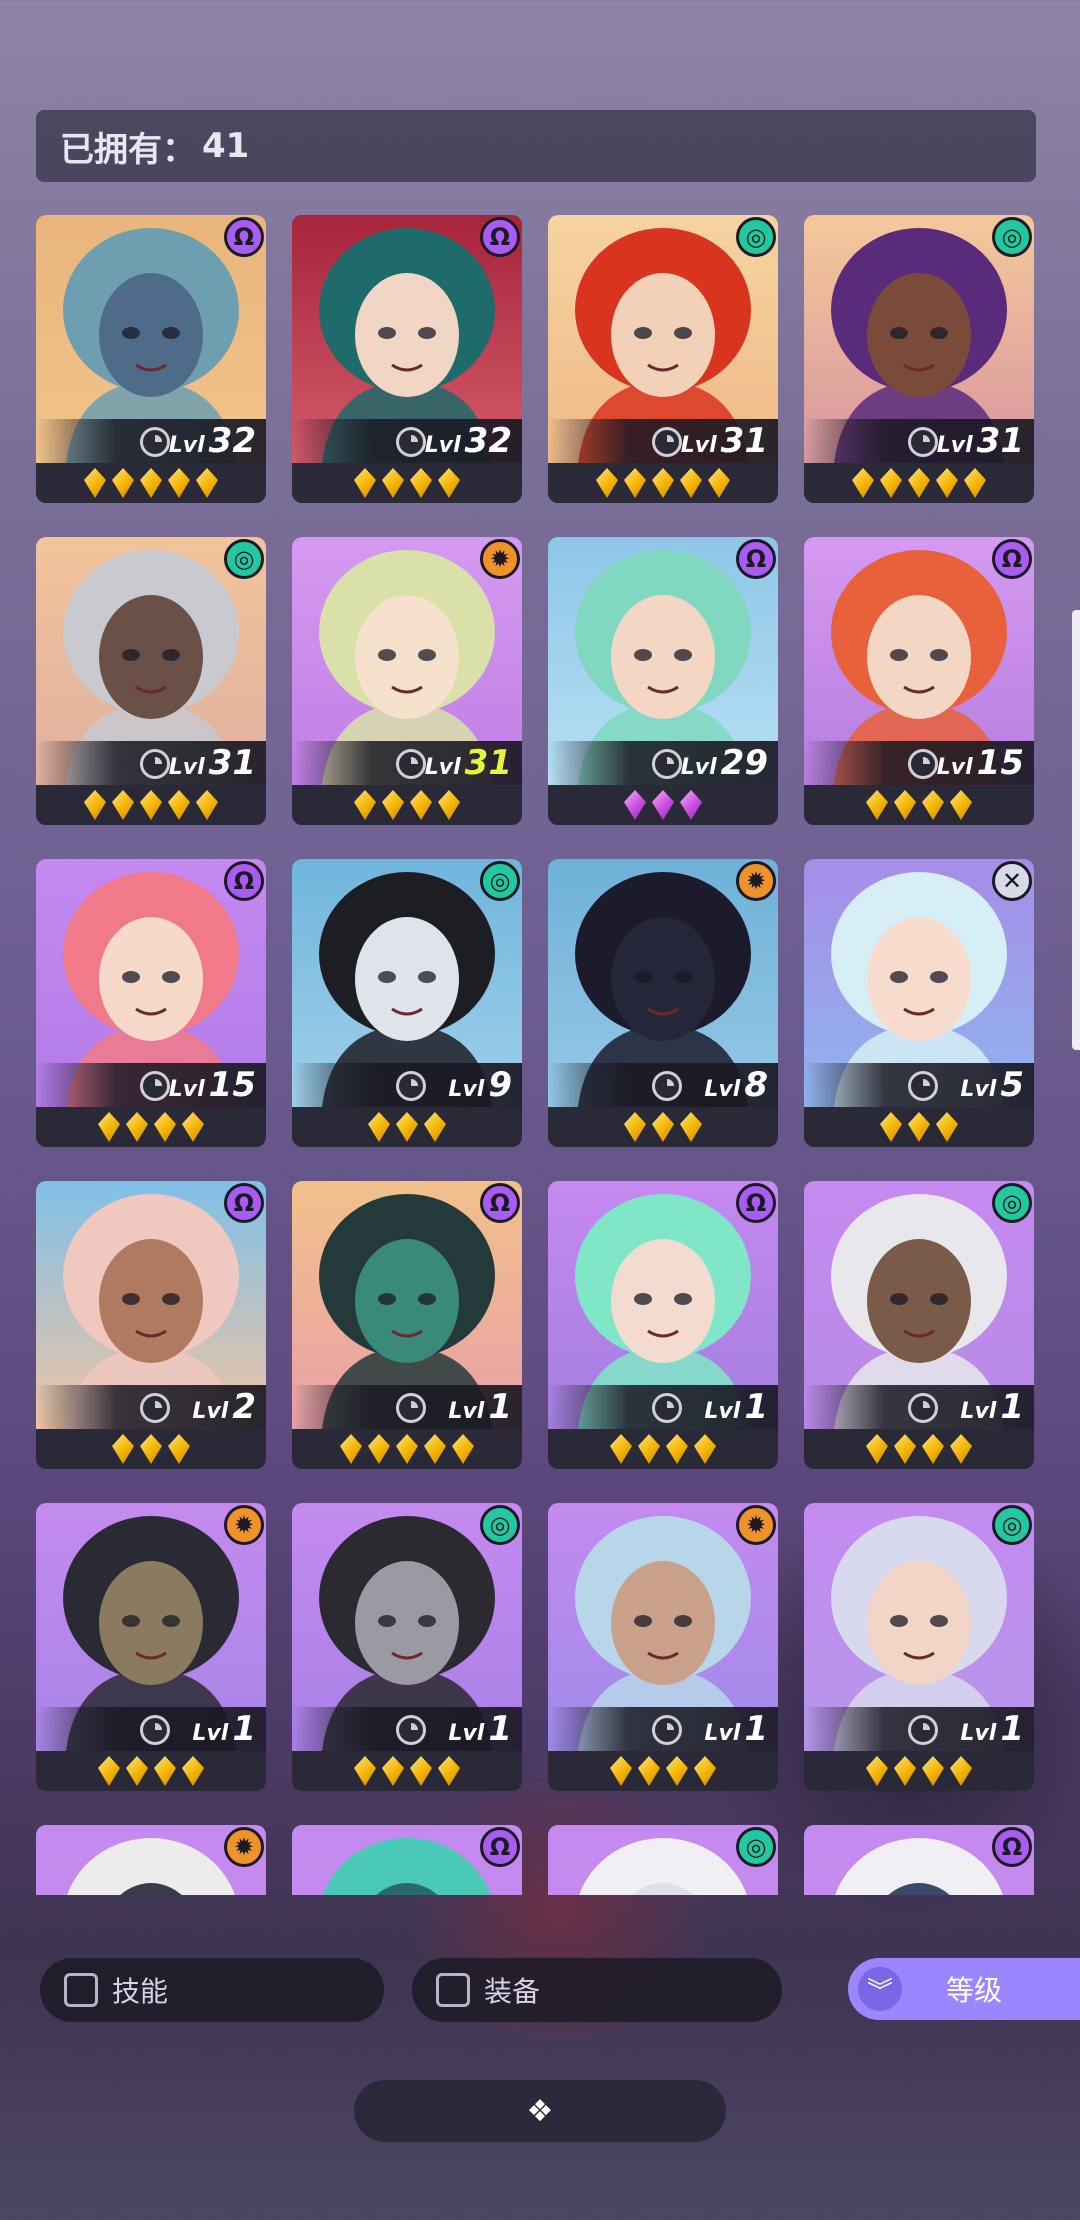 The height and width of the screenshot is (2220, 1080). I want to click on hero-card: ✹ Lvl 8, so click(663, 1003).